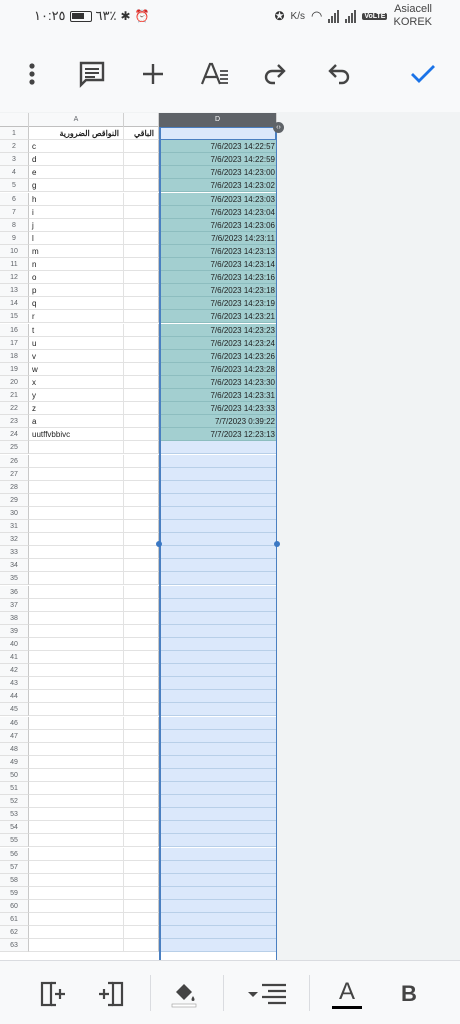  I want to click on row-number: 5, so click(14, 186).